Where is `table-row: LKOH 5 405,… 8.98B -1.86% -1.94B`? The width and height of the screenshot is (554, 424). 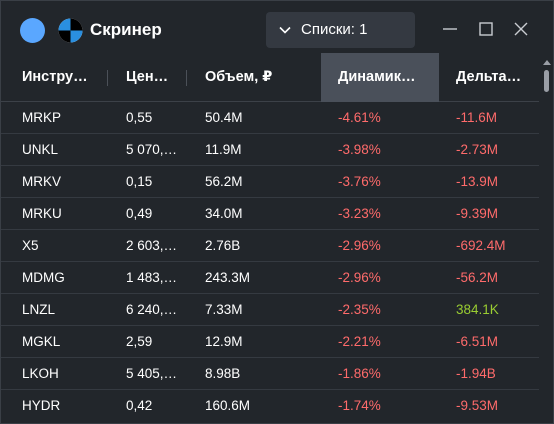 table-row: LKOH 5 405,… 8.98B -1.86% -1.94B is located at coordinates (270, 374).